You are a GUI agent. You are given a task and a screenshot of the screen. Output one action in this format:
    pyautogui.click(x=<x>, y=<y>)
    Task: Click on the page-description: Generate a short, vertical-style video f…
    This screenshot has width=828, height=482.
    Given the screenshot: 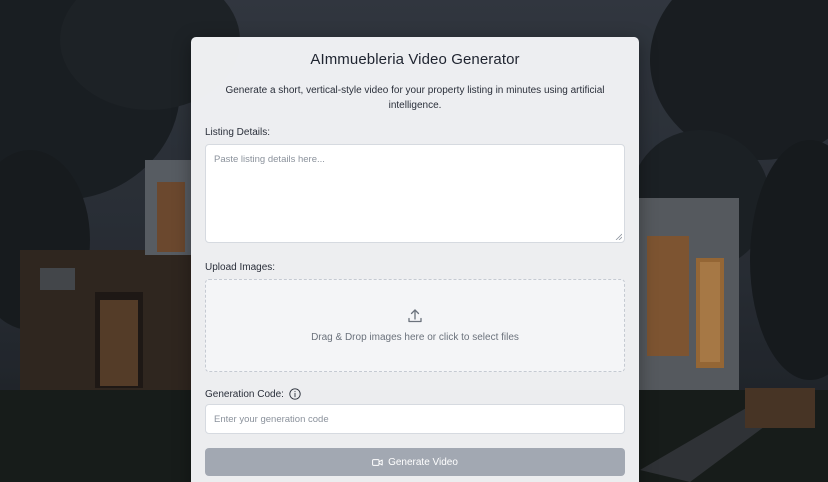 What is the action you would take?
    pyautogui.click(x=415, y=98)
    